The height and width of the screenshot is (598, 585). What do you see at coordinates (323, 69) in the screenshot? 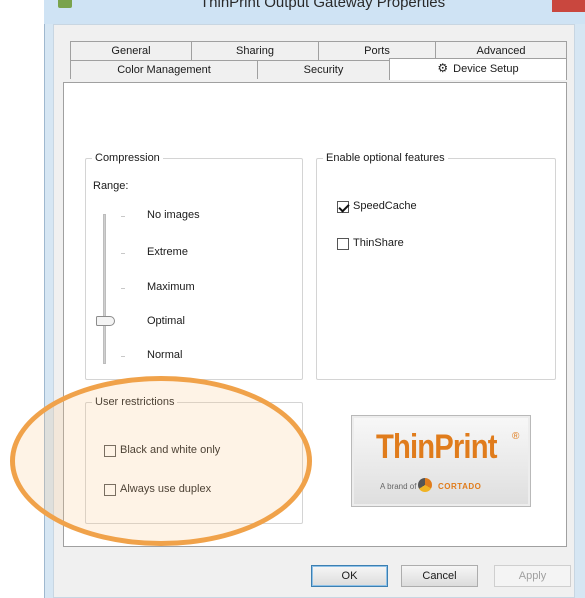
I see `tab-security: Security` at bounding box center [323, 69].